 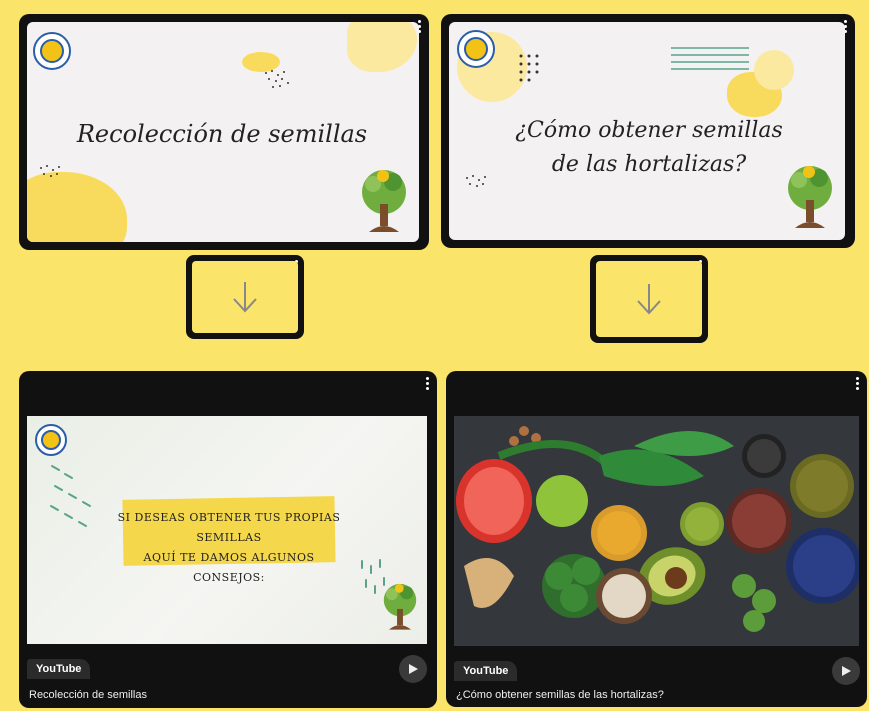 I want to click on slide-title: Recolección de semillas, so click(x=222, y=134).